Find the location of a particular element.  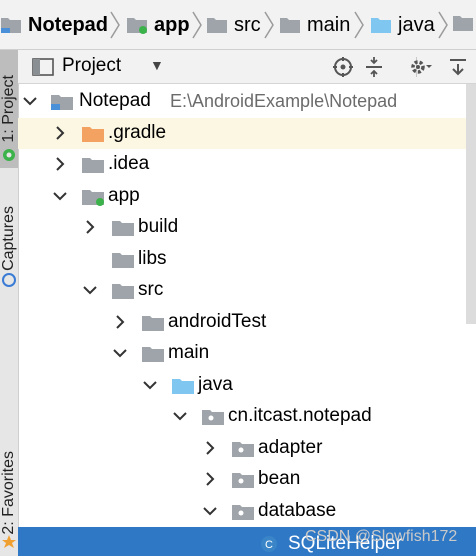

tree-row-database: database is located at coordinates (247, 511).